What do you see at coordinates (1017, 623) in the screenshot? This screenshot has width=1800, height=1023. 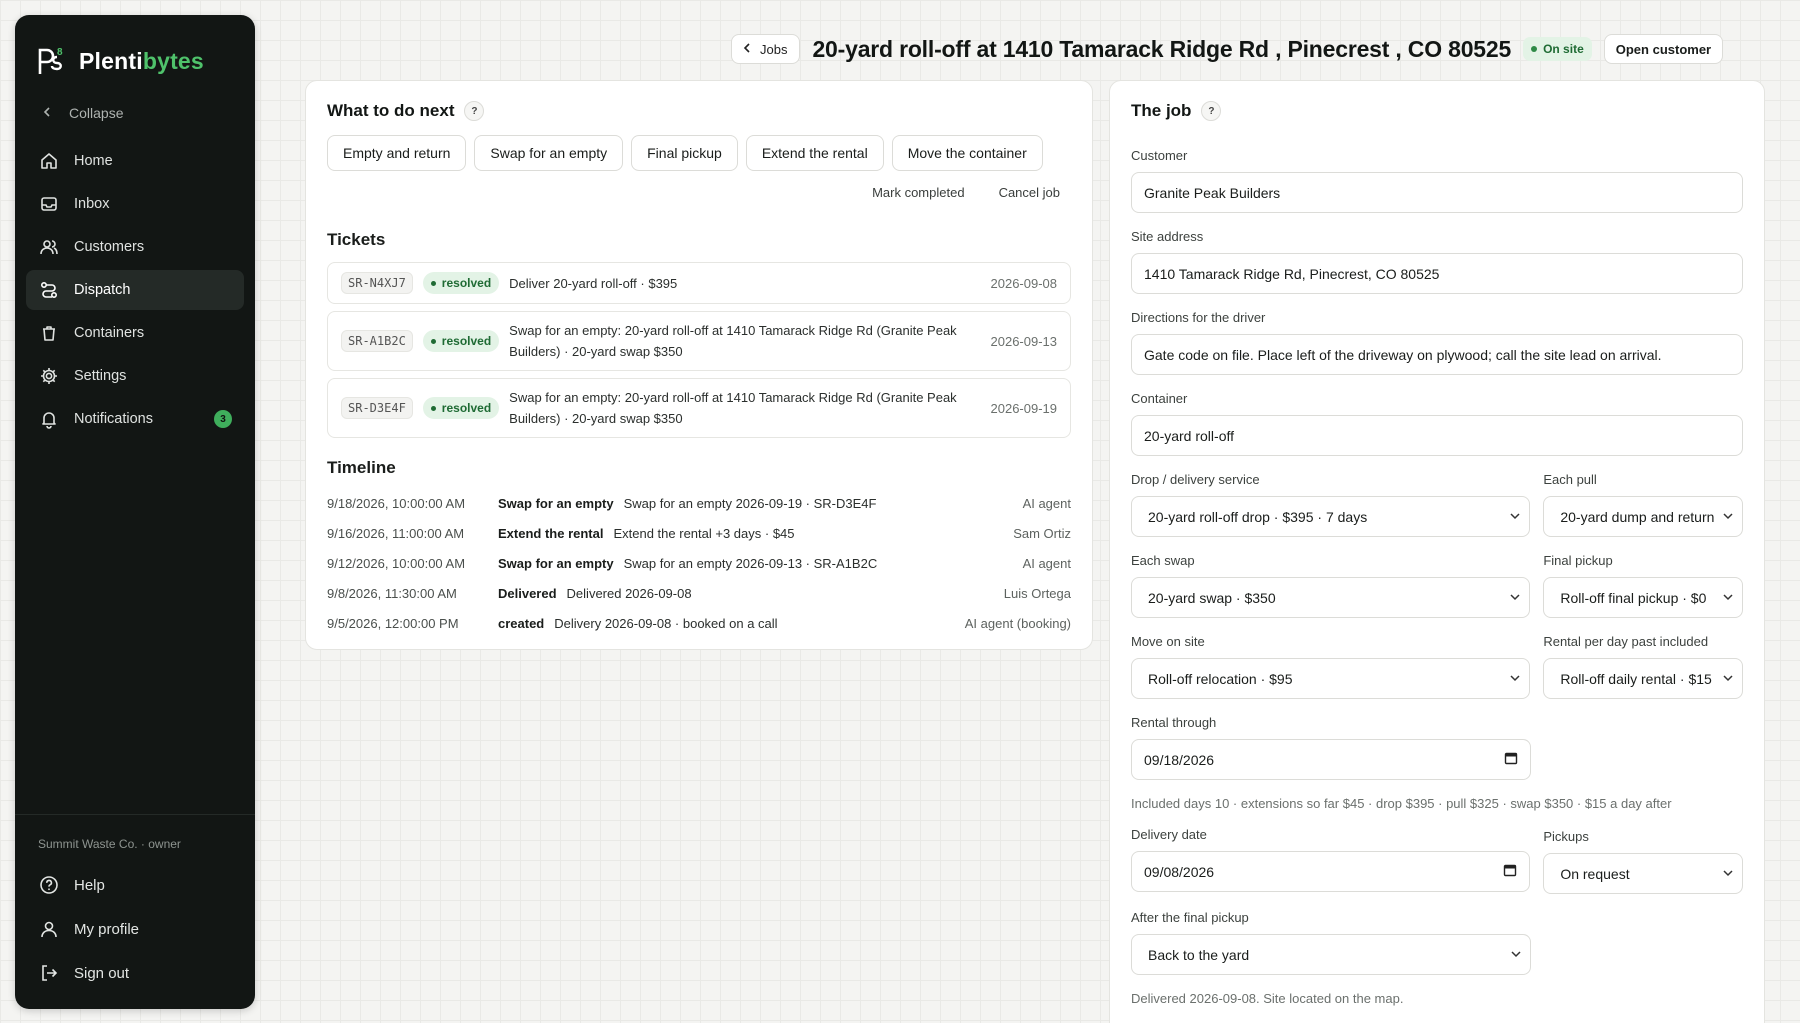 I see `timeline-actor: AI agent (booking)` at bounding box center [1017, 623].